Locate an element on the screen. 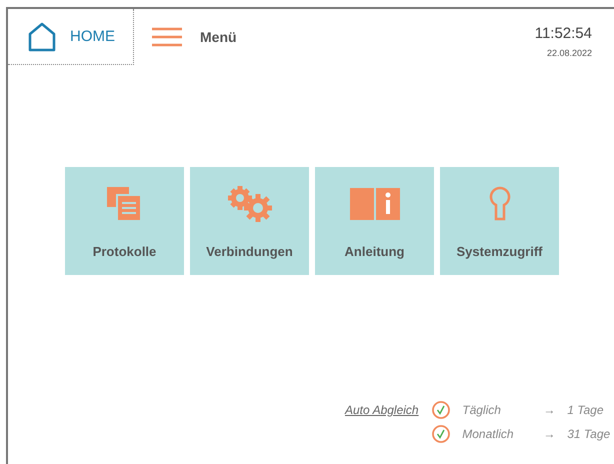 This screenshot has width=614, height=464. interval-label: Monatlich is located at coordinates (488, 434).